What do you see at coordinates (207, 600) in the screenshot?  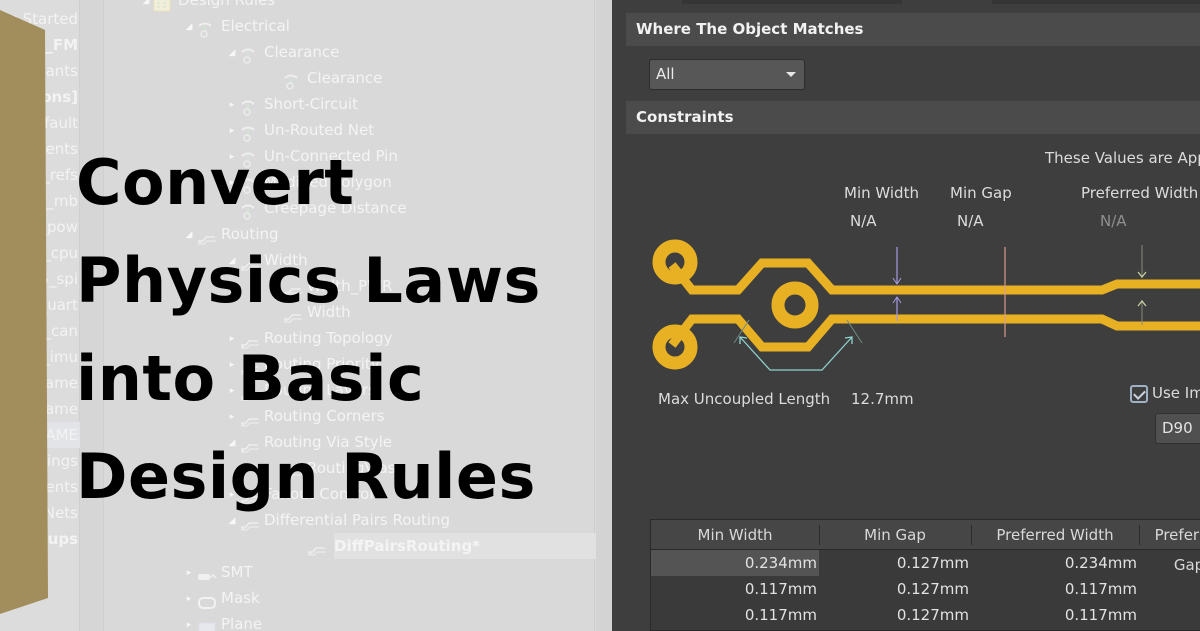 I see `mask-rule-icon` at bounding box center [207, 600].